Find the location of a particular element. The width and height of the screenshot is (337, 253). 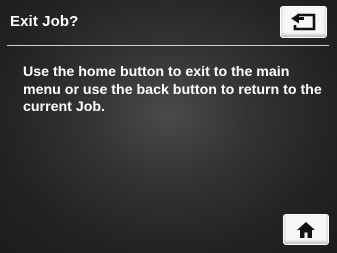

back-arrow-icon is located at coordinates (304, 22).